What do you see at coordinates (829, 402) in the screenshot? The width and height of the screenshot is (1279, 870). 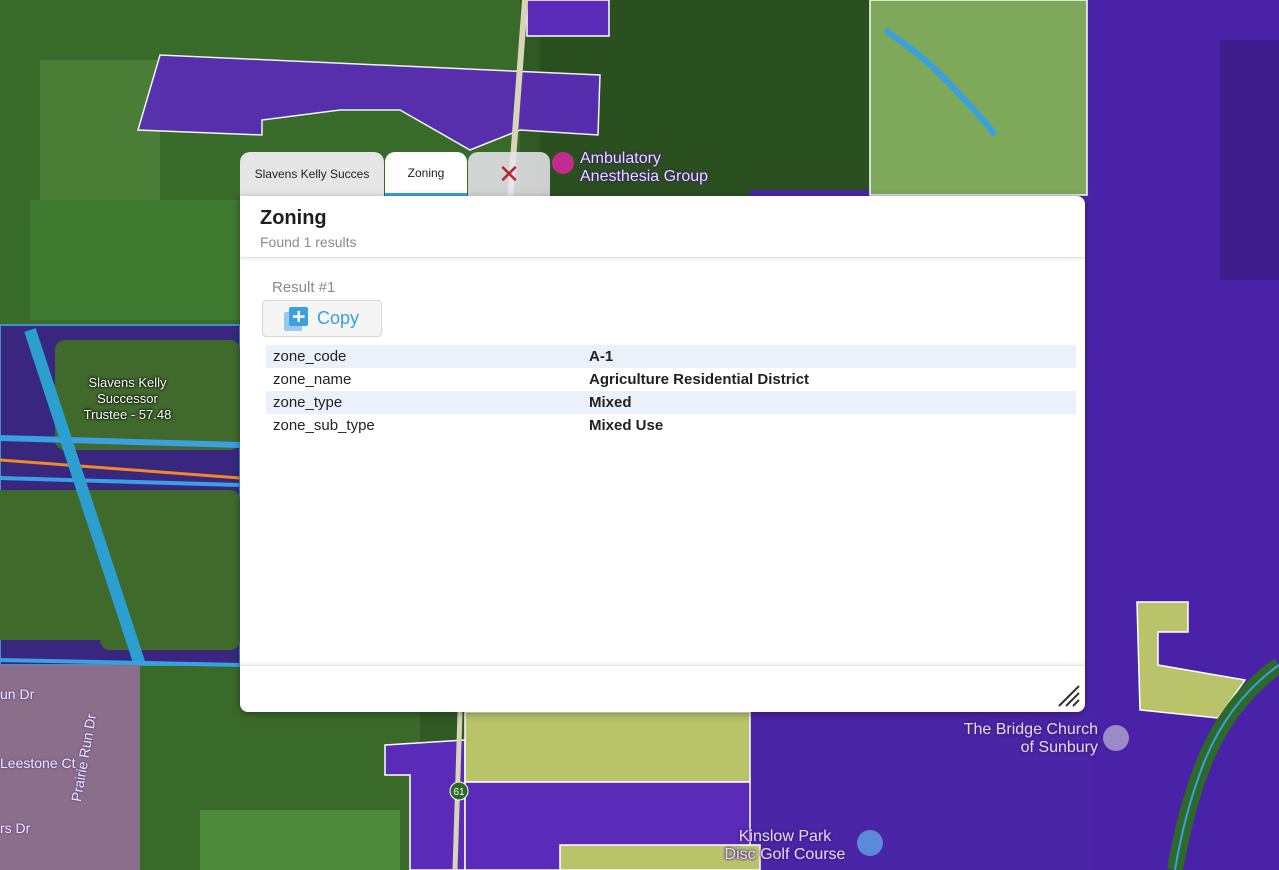 I see `attr-value: Mixed` at bounding box center [829, 402].